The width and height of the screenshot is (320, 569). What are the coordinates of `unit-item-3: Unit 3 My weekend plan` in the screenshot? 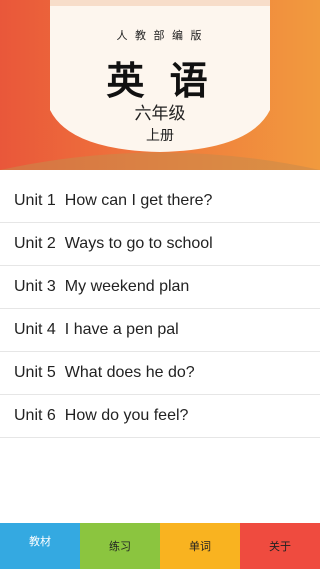 It's located at (160, 287).